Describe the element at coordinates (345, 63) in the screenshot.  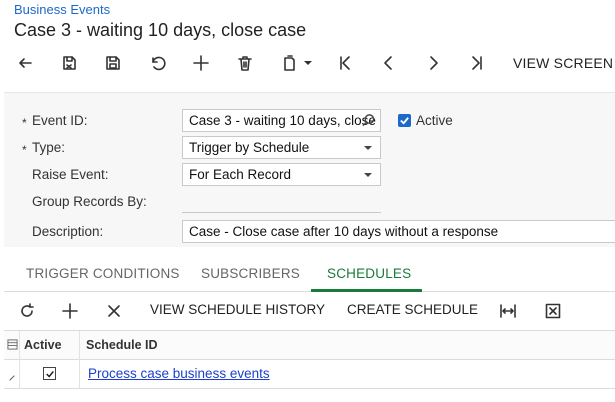
I see `first-icon` at that location.